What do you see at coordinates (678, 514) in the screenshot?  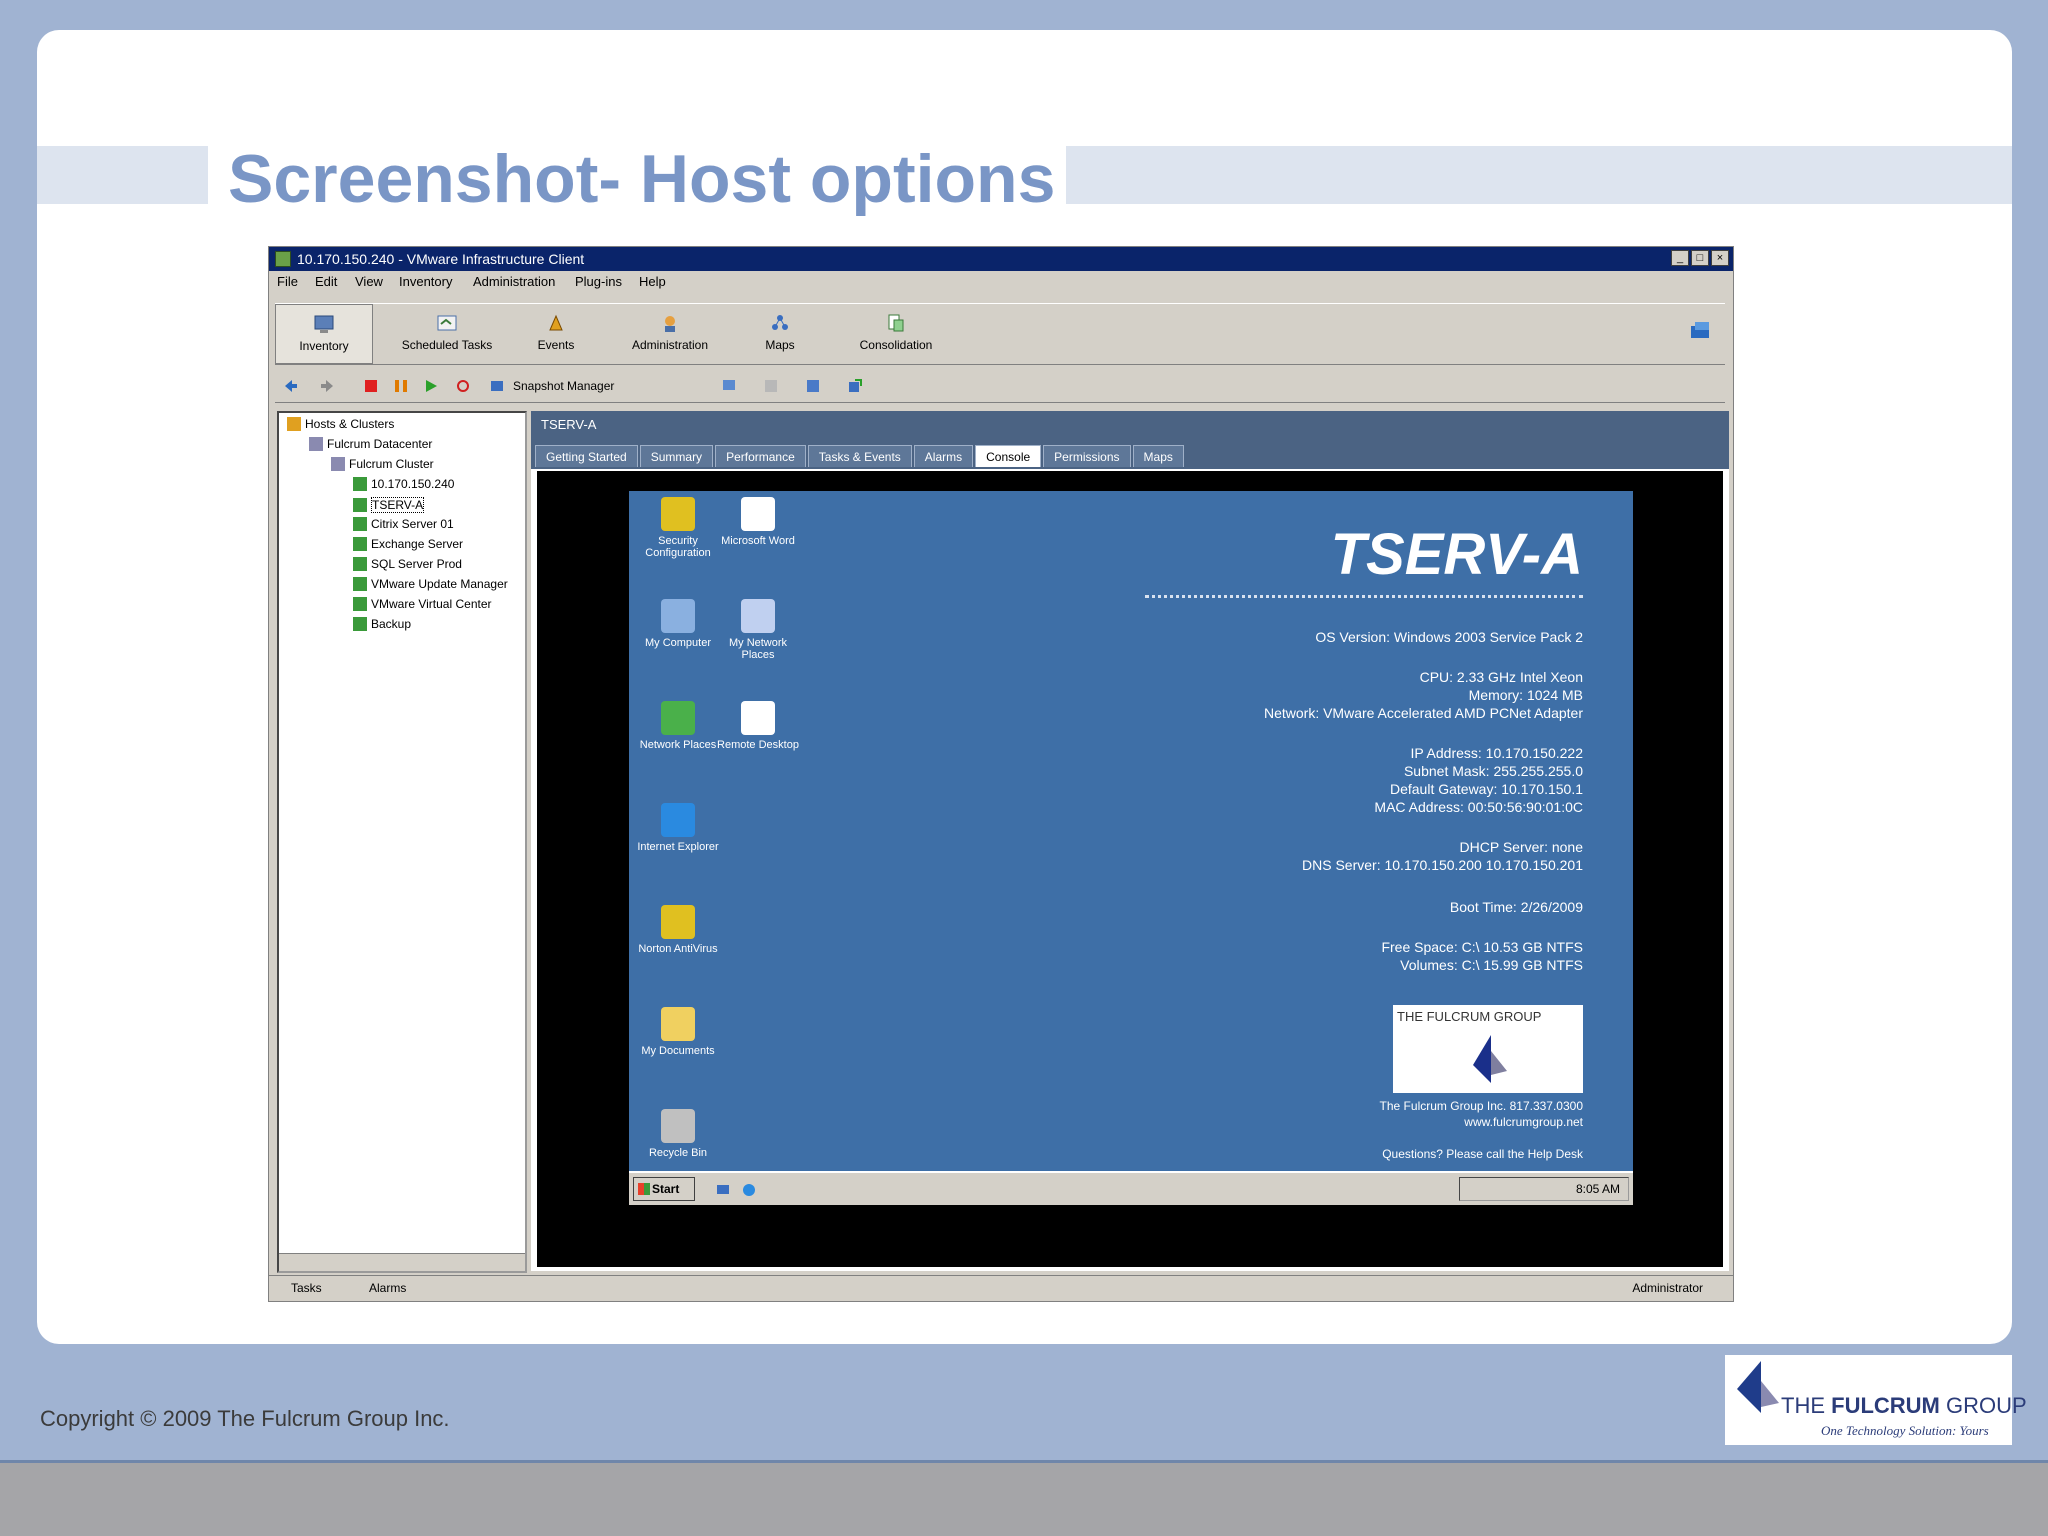 I see `security-configuration-icon` at bounding box center [678, 514].